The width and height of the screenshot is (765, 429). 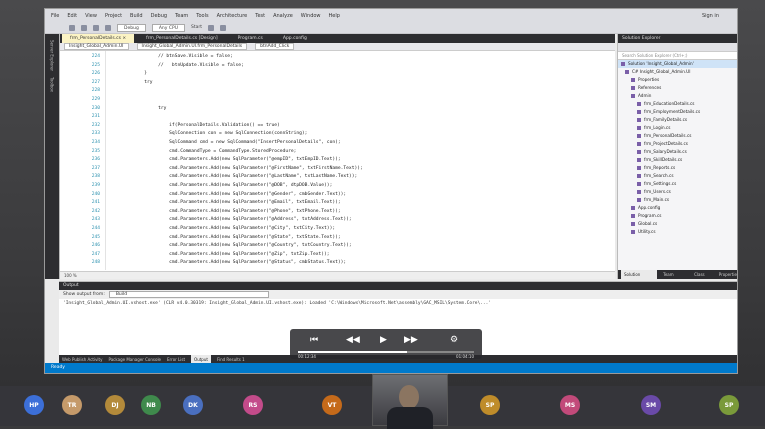 I want to click on skip-back-icon: ◀◀, so click(x=353, y=340).